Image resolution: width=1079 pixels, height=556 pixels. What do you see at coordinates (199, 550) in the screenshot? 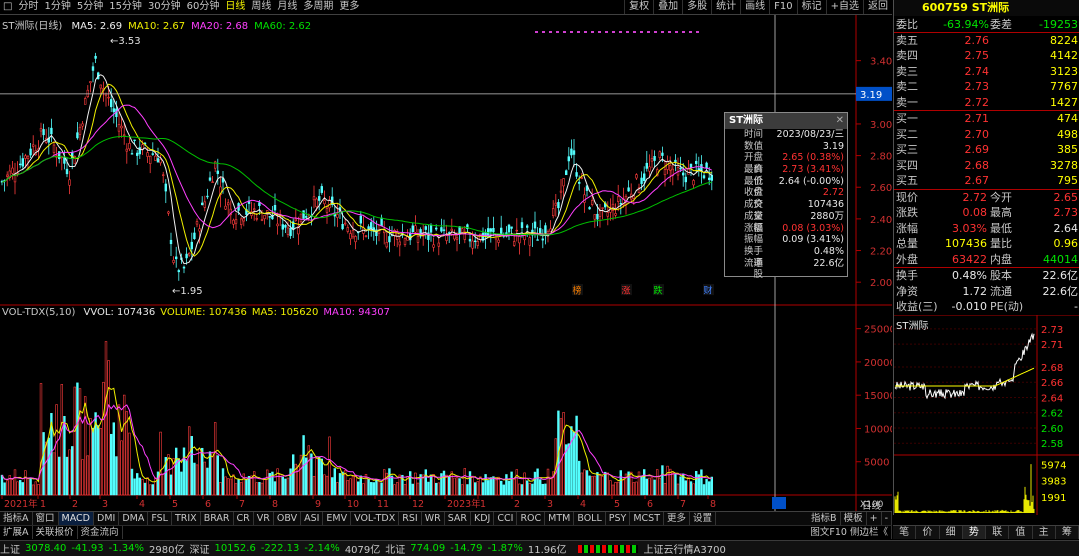
I see `index-quote: 深证` at bounding box center [199, 550].